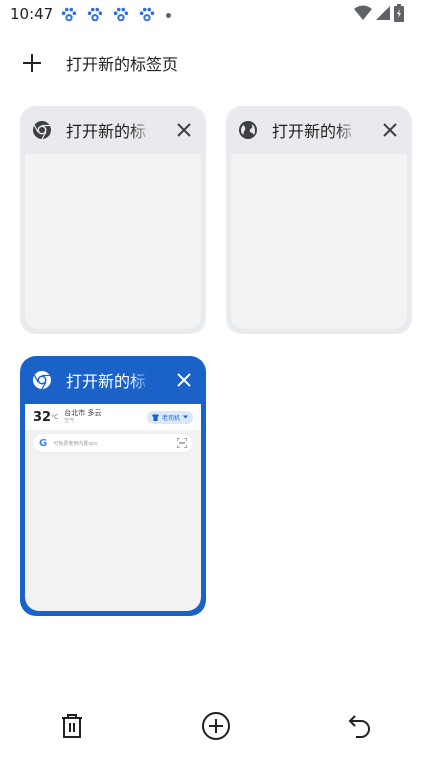  I want to click on close-all-tabs-button, so click(72, 726).